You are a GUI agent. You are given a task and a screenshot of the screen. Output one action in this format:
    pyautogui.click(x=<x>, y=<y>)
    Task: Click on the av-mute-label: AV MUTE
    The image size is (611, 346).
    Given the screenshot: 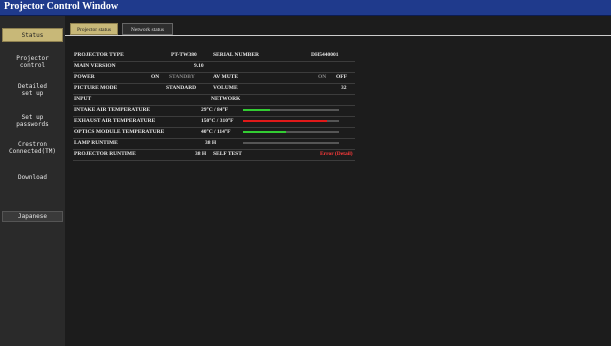 What is the action you would take?
    pyautogui.click(x=226, y=77)
    